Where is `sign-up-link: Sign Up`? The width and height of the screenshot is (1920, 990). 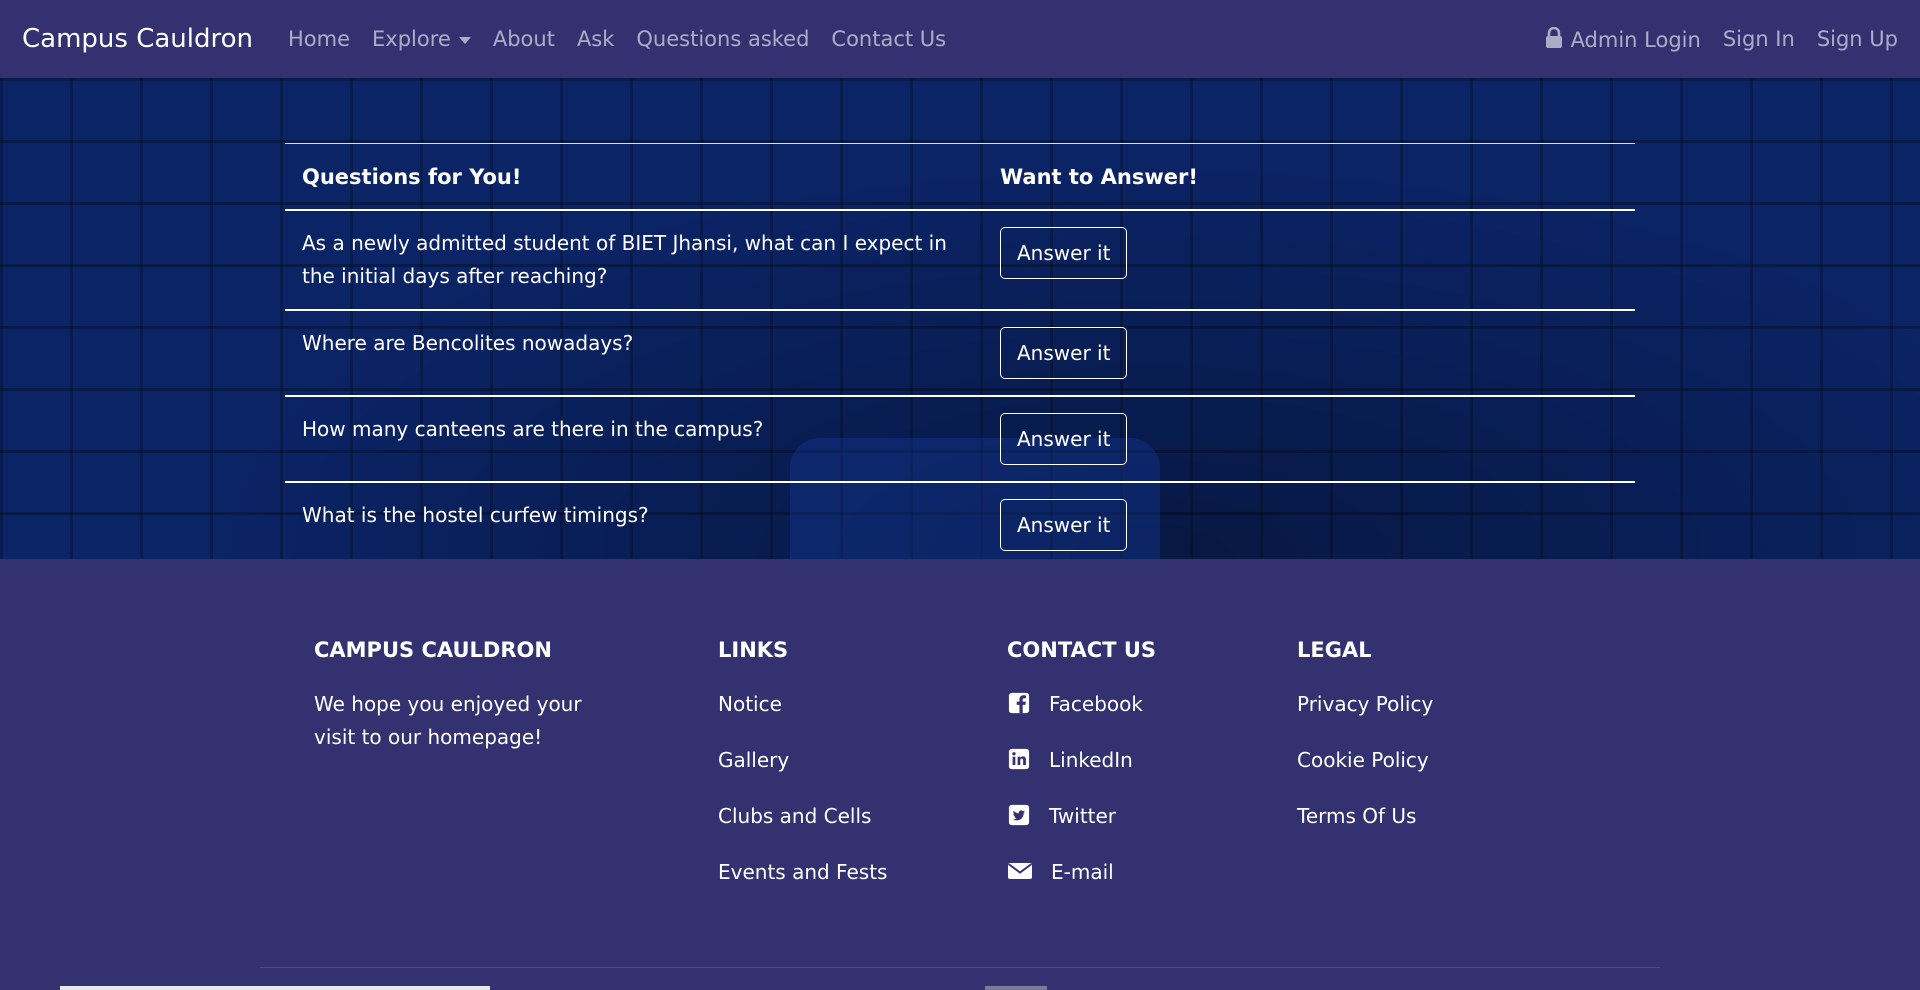 sign-up-link: Sign Up is located at coordinates (1857, 39).